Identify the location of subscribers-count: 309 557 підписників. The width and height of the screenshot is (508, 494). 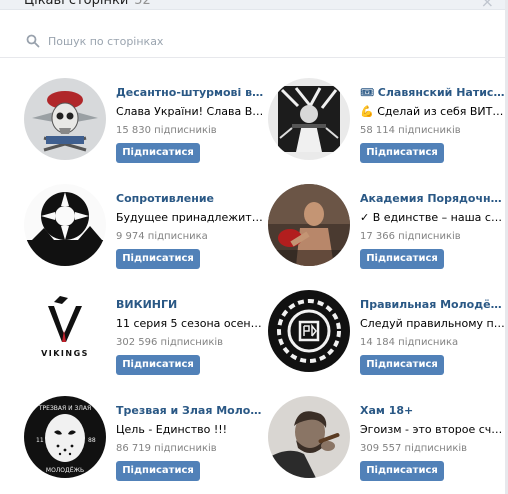
(414, 448).